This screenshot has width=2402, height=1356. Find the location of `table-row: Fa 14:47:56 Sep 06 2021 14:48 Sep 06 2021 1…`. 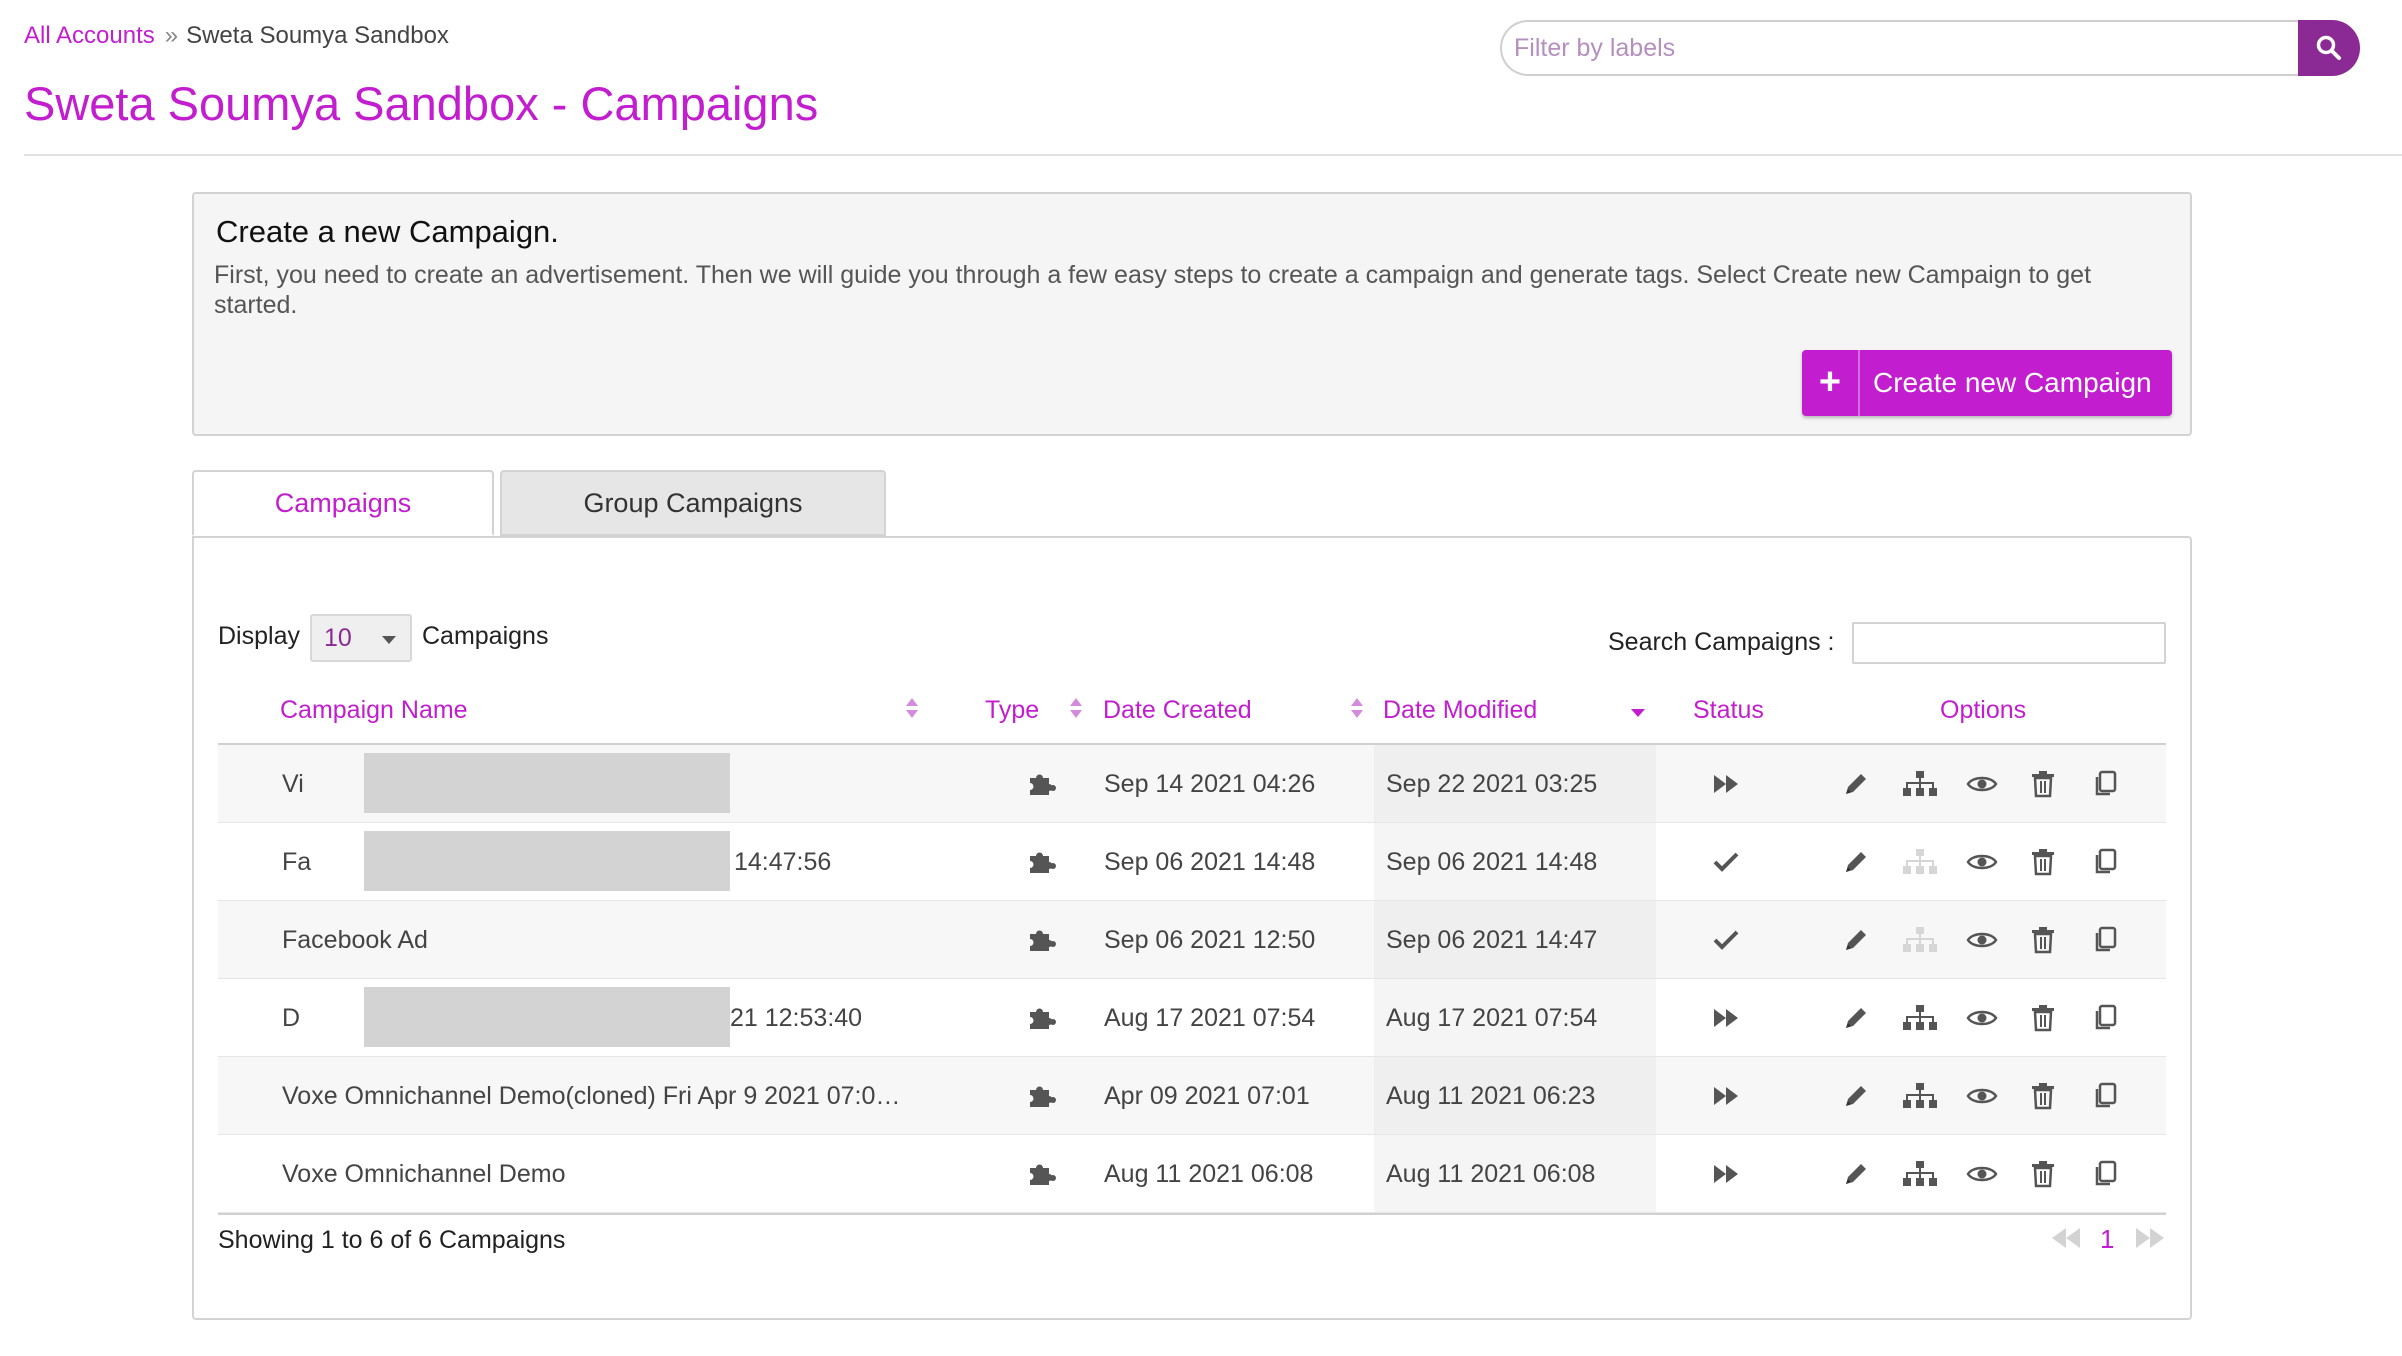

table-row: Fa 14:47:56 Sep 06 2021 14:48 Sep 06 2021 1… is located at coordinates (1192, 862).